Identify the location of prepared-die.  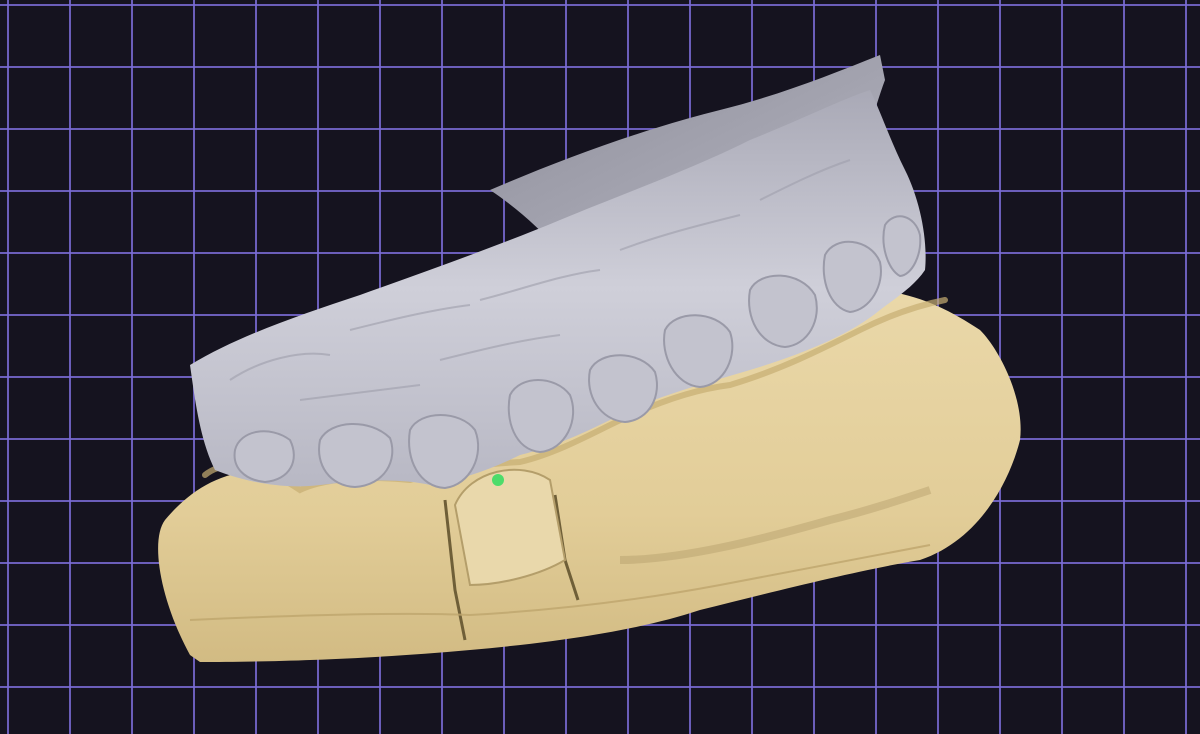
(510, 527).